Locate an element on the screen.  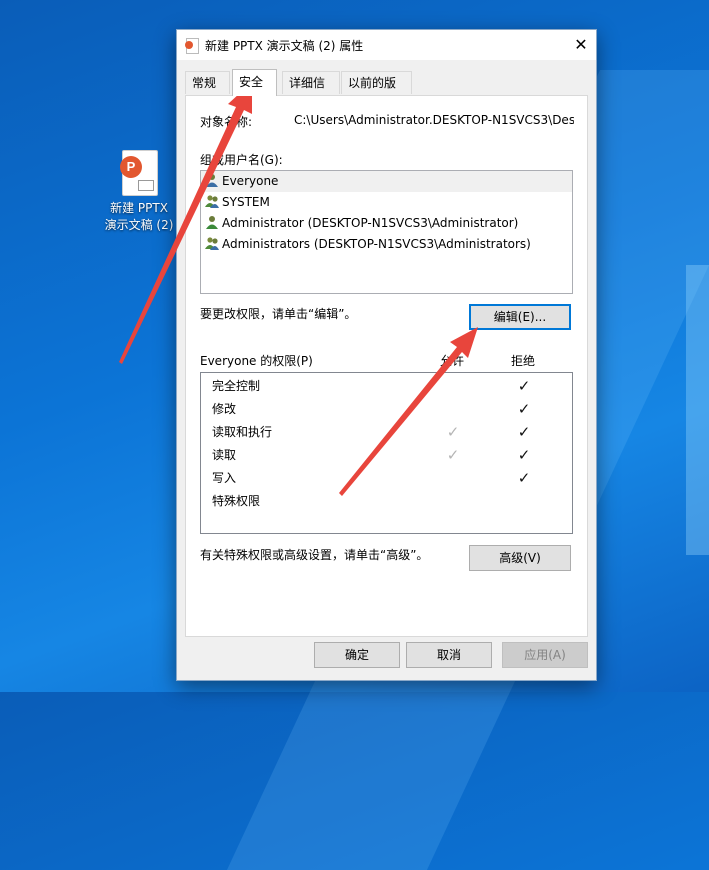
arrow-to-edit-button is located at coordinates (408, 411).